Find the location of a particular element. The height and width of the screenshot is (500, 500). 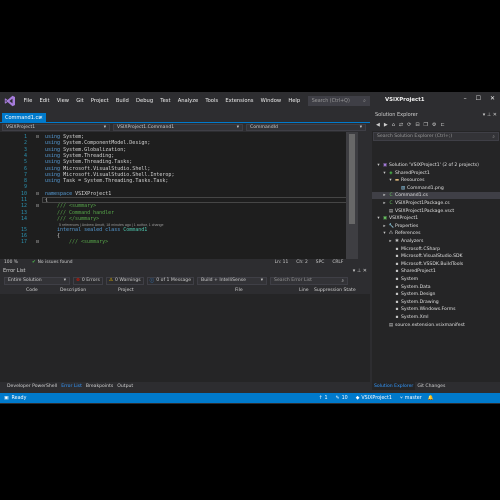

tab-git-changes: Git Changes is located at coordinates (431, 386).